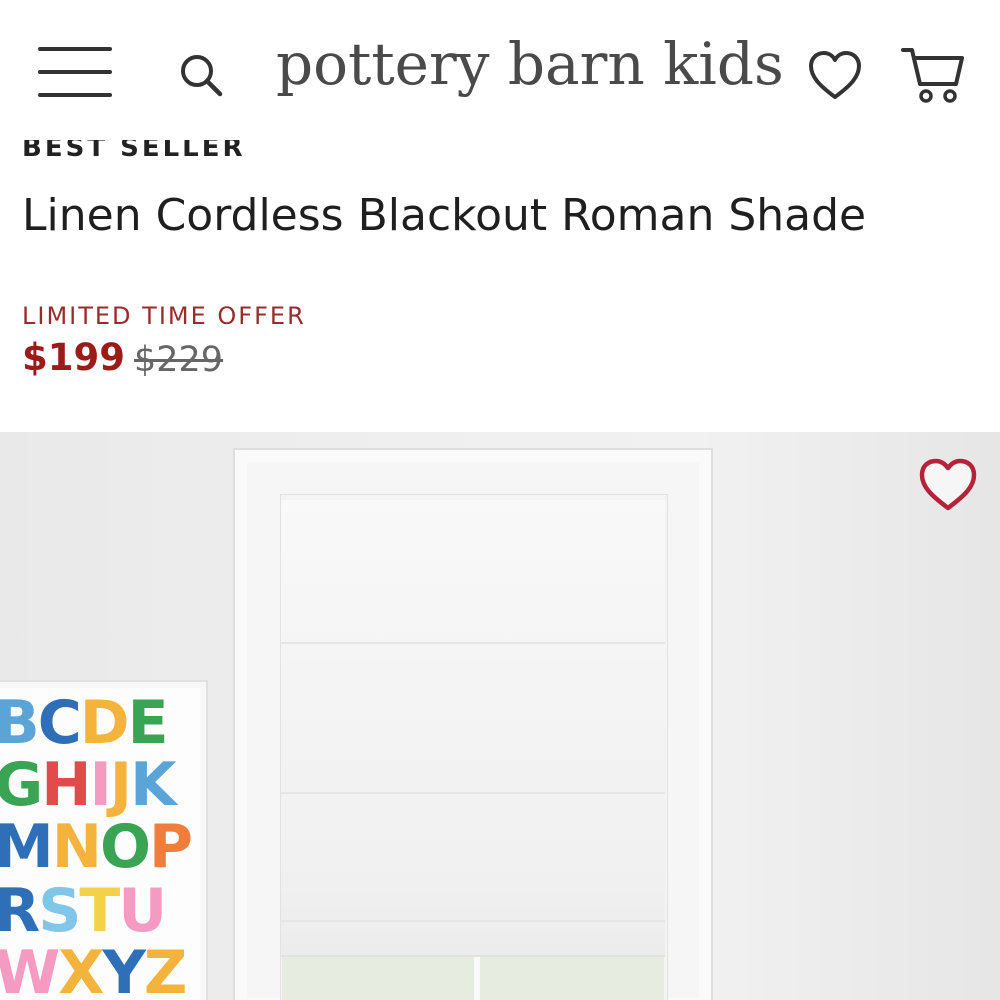  I want to click on poster-letter: M, so click(27, 847).